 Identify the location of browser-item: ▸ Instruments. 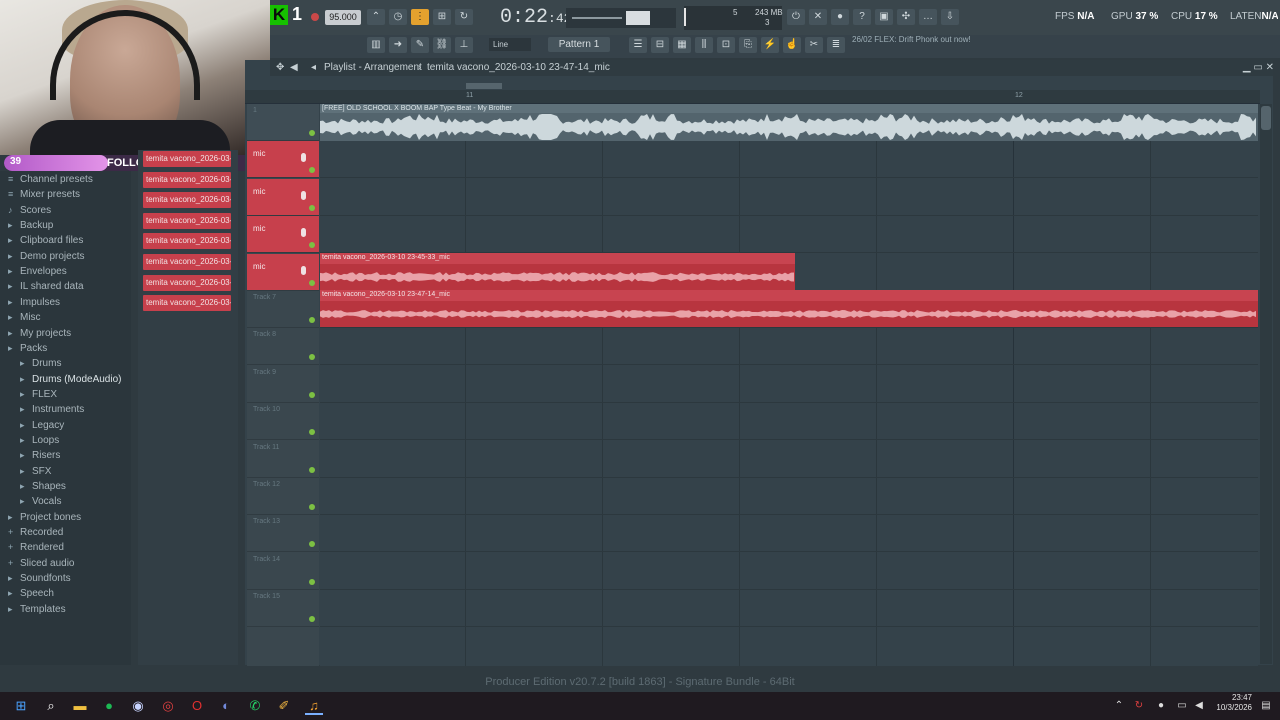
(52, 409).